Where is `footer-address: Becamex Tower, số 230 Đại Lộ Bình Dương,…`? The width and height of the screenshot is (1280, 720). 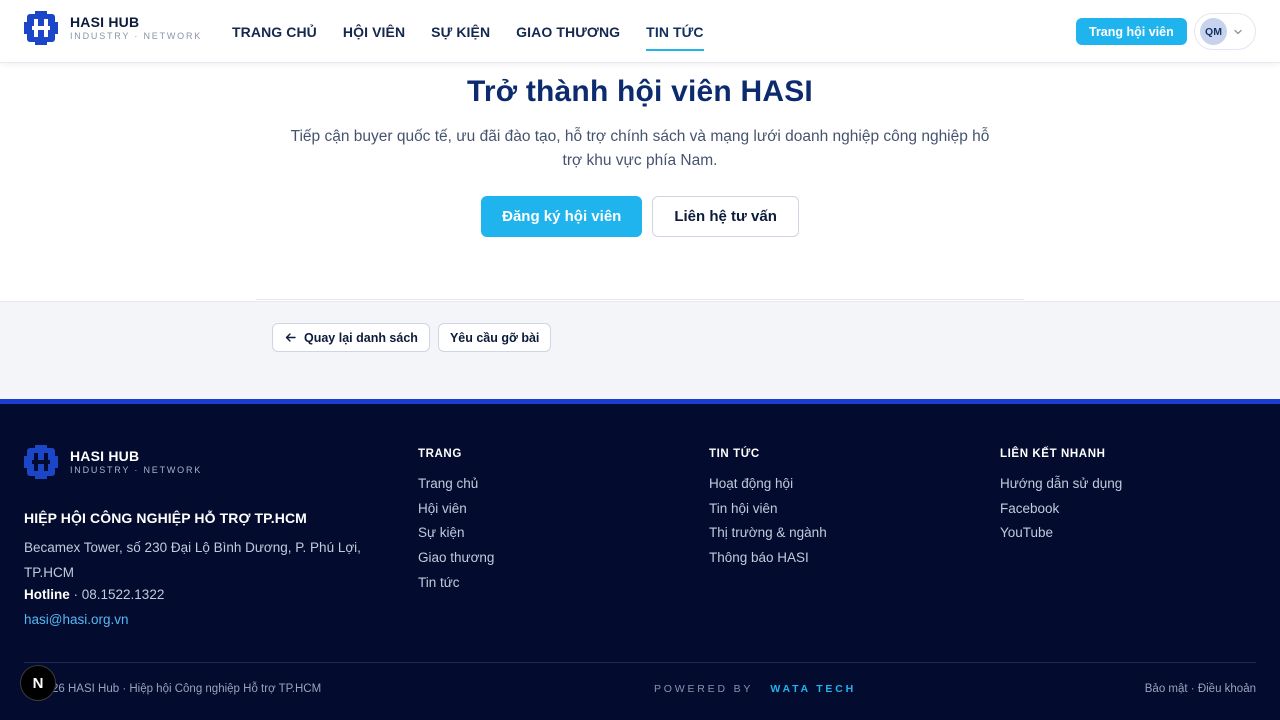
footer-address: Becamex Tower, số 230 Đại Lộ Bình Dương,… is located at coordinates (192, 560).